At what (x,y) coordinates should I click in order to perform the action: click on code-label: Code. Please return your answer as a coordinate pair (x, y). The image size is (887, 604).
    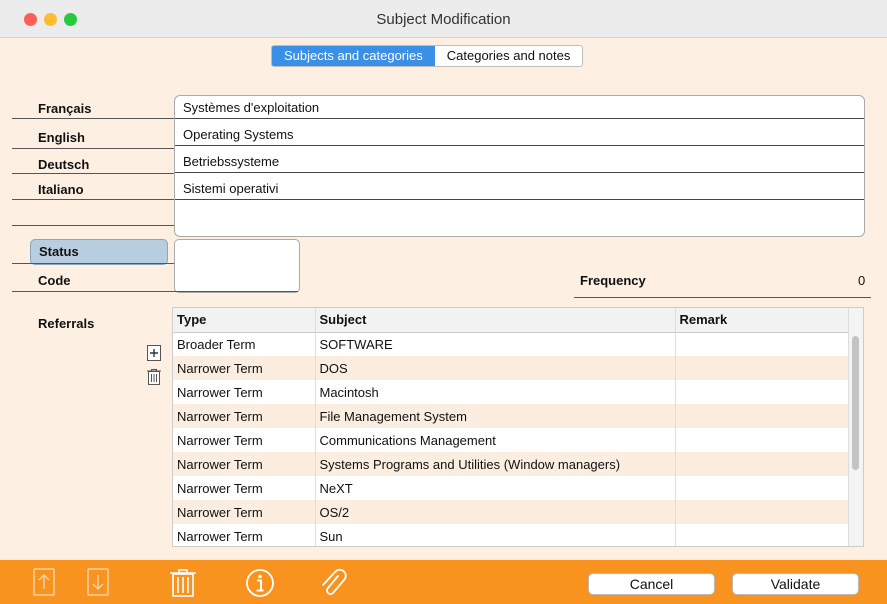
    Looking at the image, I should click on (54, 280).